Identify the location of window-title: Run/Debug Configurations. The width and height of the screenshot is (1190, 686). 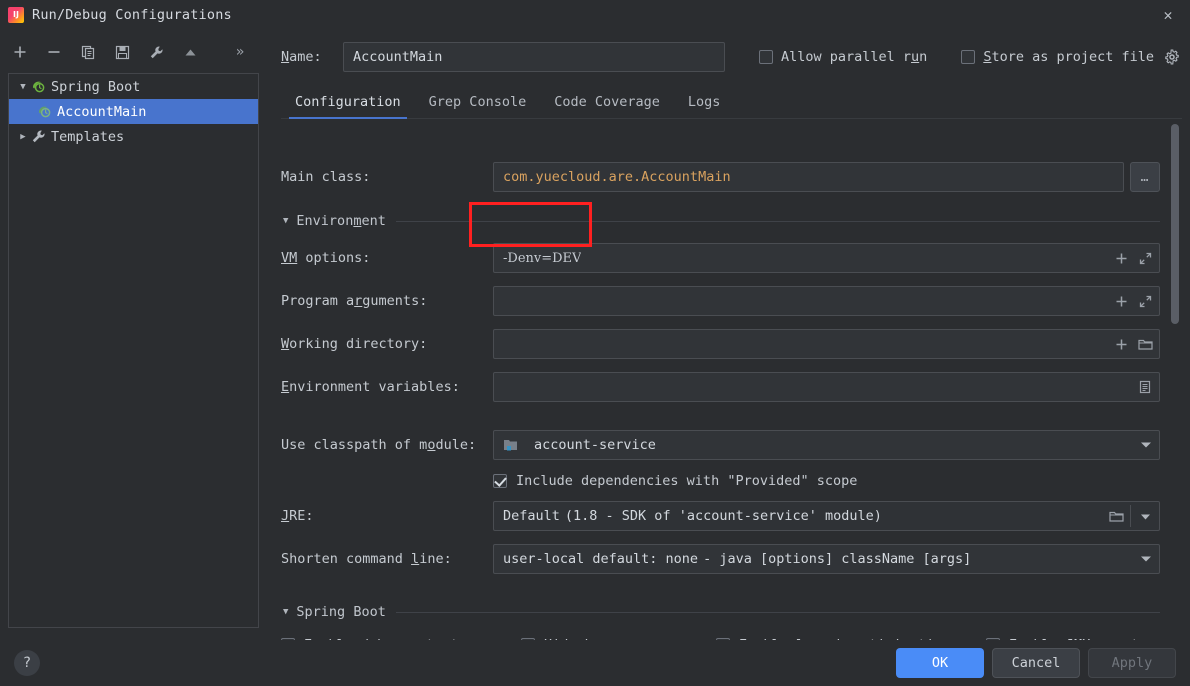
(132, 14).